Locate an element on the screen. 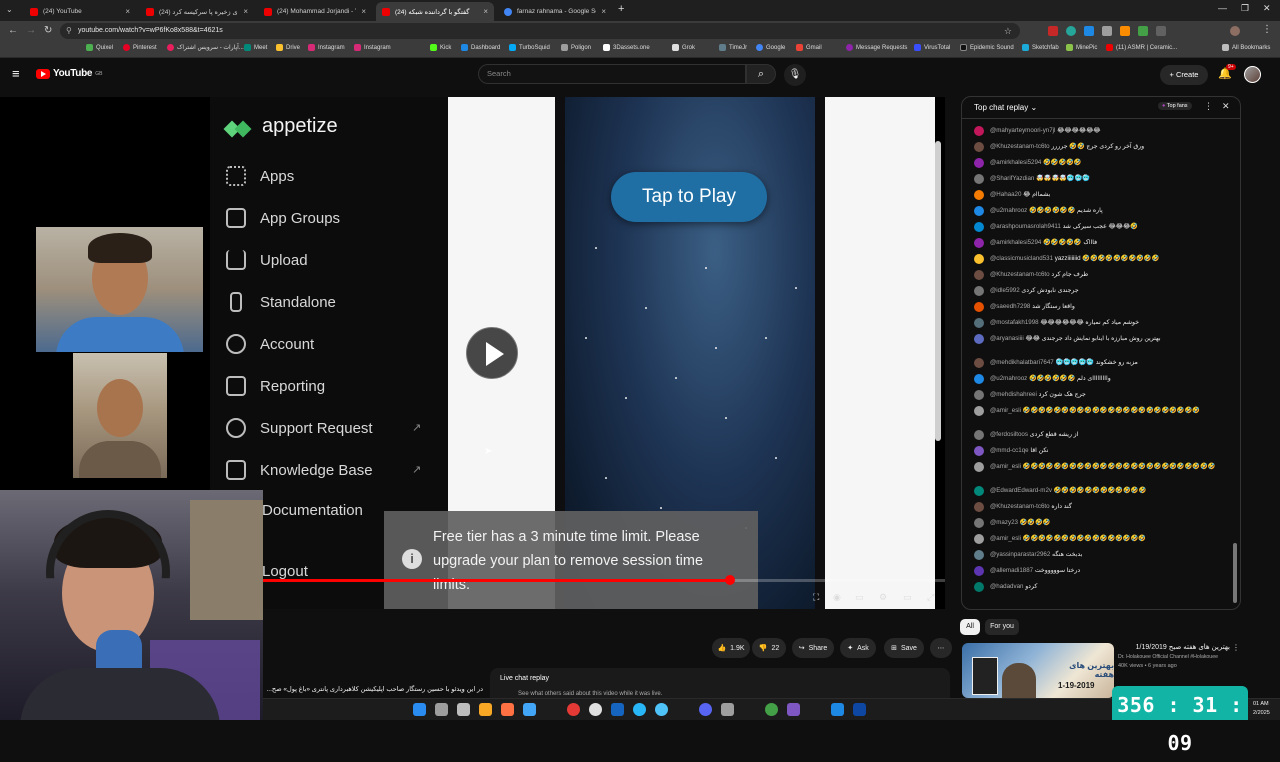 This screenshot has width=1280, height=762. chat-author: @mostafakh1998 is located at coordinates (1015, 322).